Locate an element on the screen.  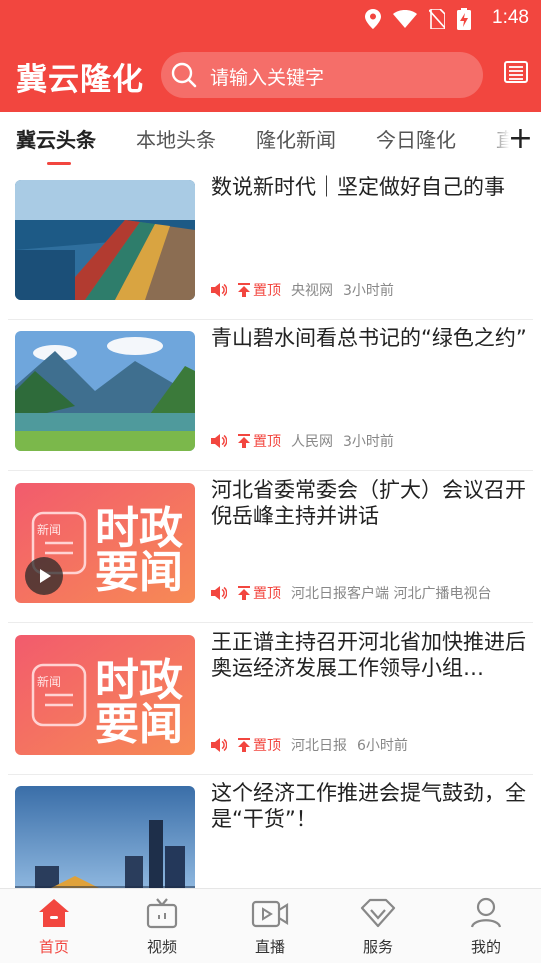
article-title: 青山碧水间看总书记的“绿色之约” is located at coordinates (369, 338).